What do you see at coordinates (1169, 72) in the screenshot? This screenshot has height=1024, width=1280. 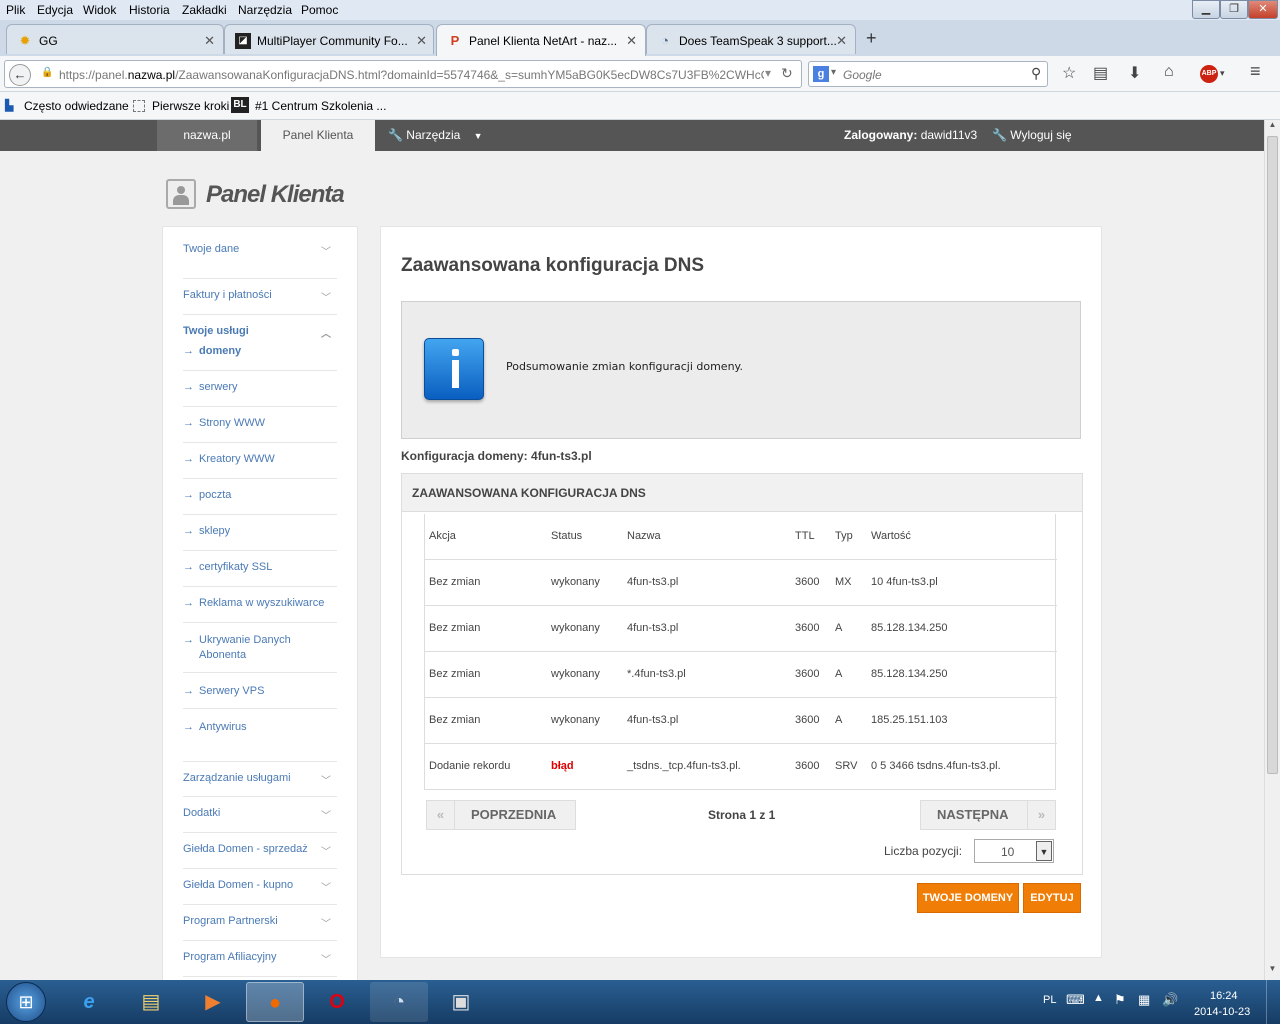 I see `home-icon: ⌂` at bounding box center [1169, 72].